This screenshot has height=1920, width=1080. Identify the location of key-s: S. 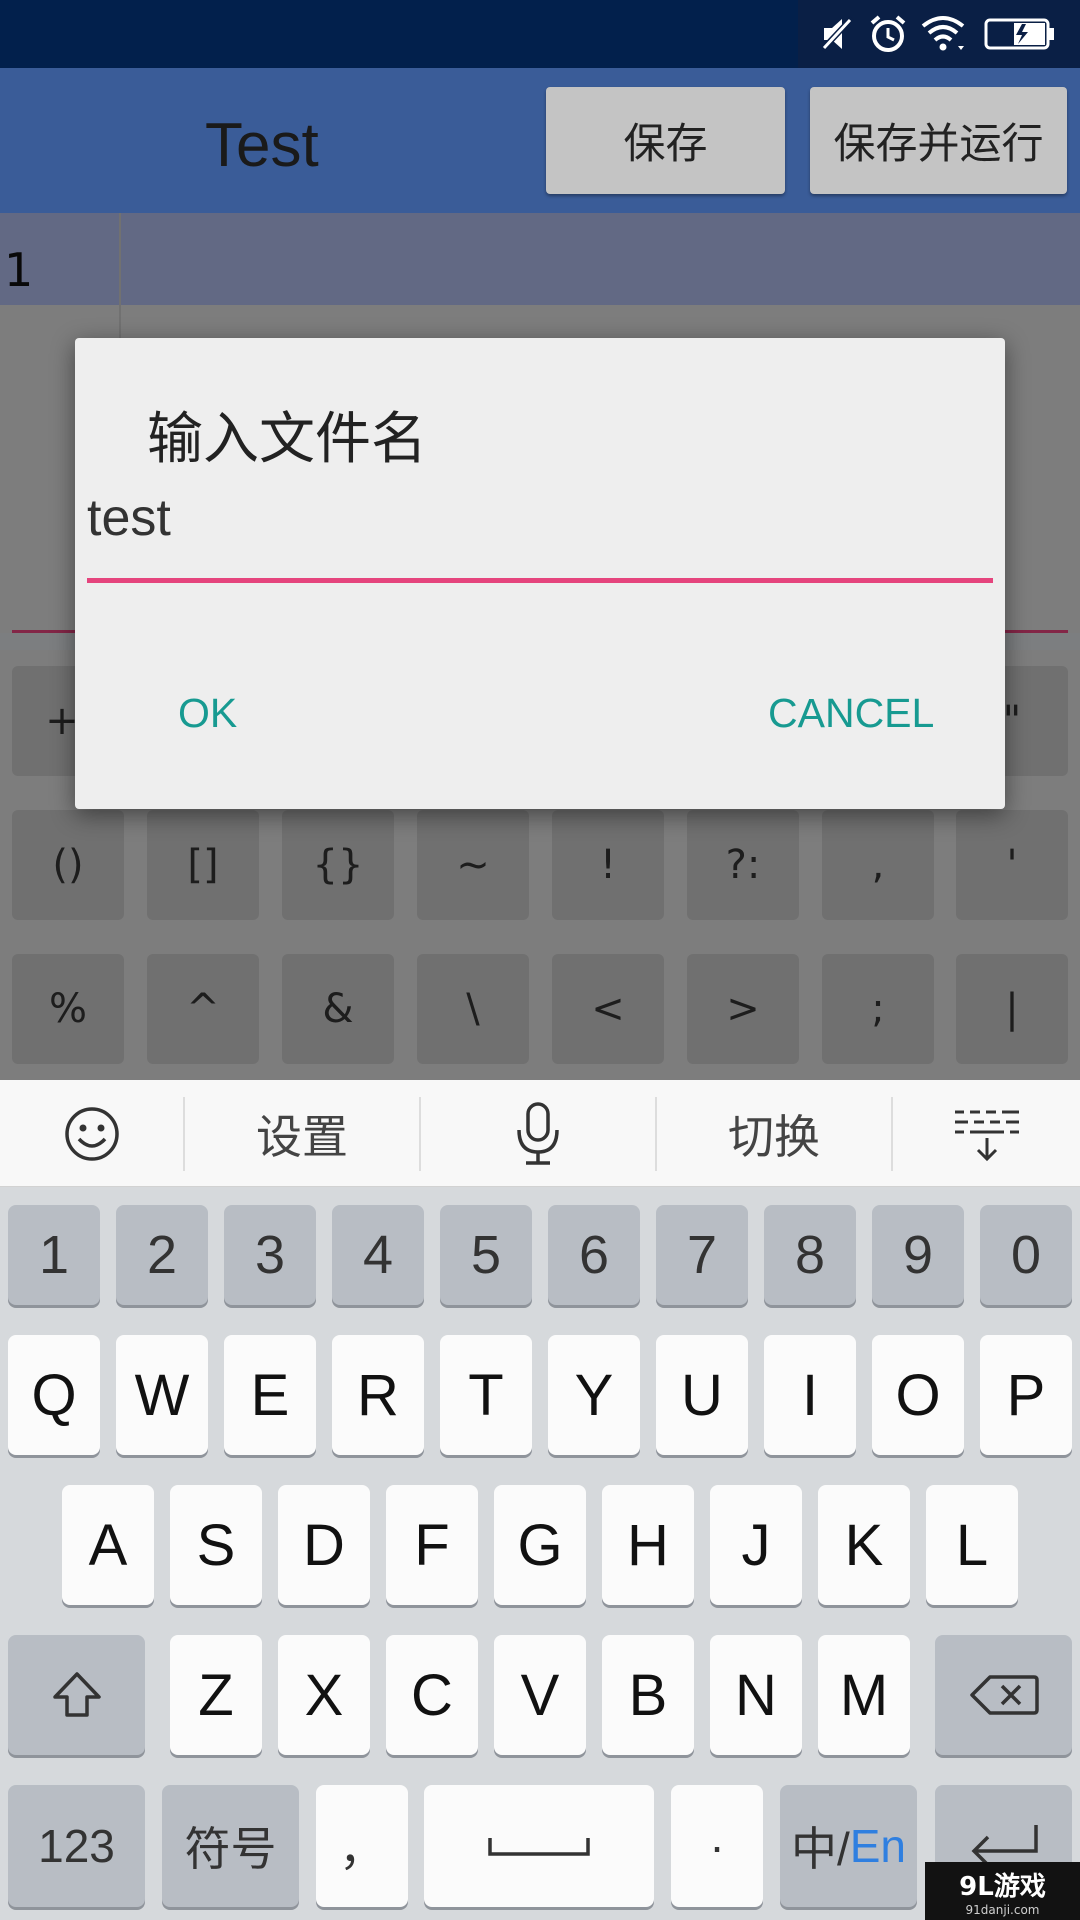
(216, 1545).